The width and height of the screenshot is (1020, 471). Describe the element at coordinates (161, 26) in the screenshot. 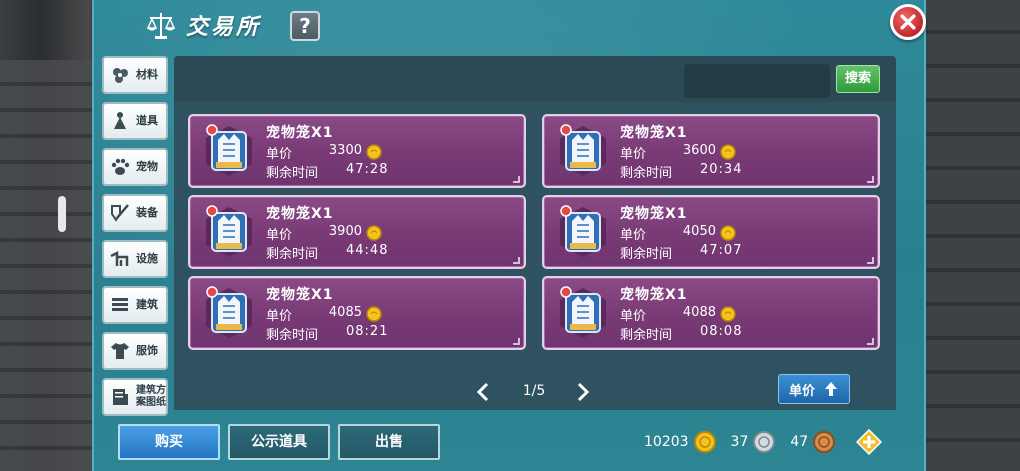

I see `scales-icon` at that location.